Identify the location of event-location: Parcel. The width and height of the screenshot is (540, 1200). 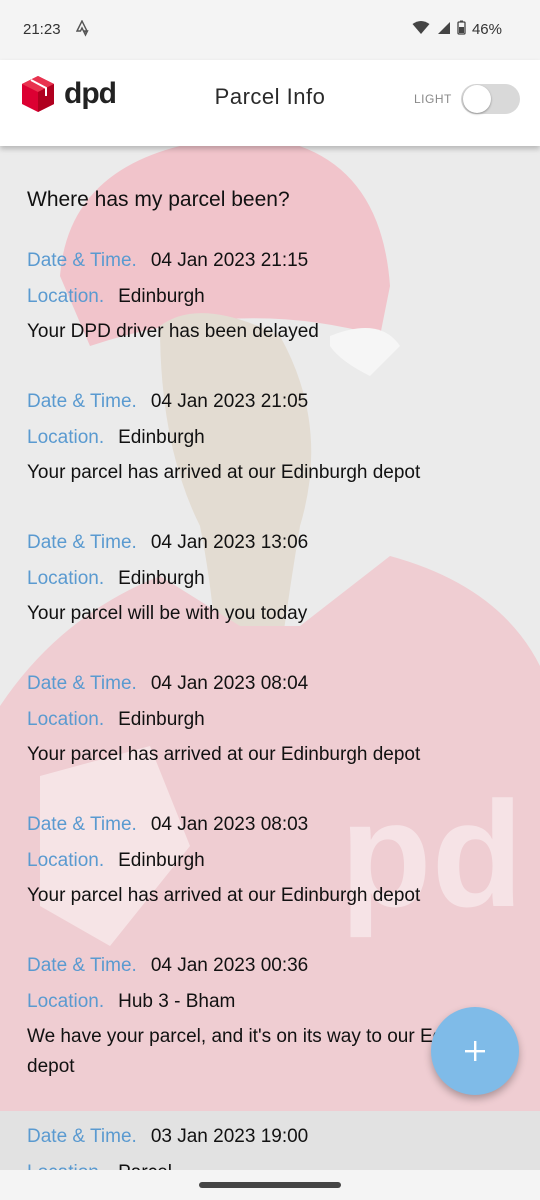
(145, 1166).